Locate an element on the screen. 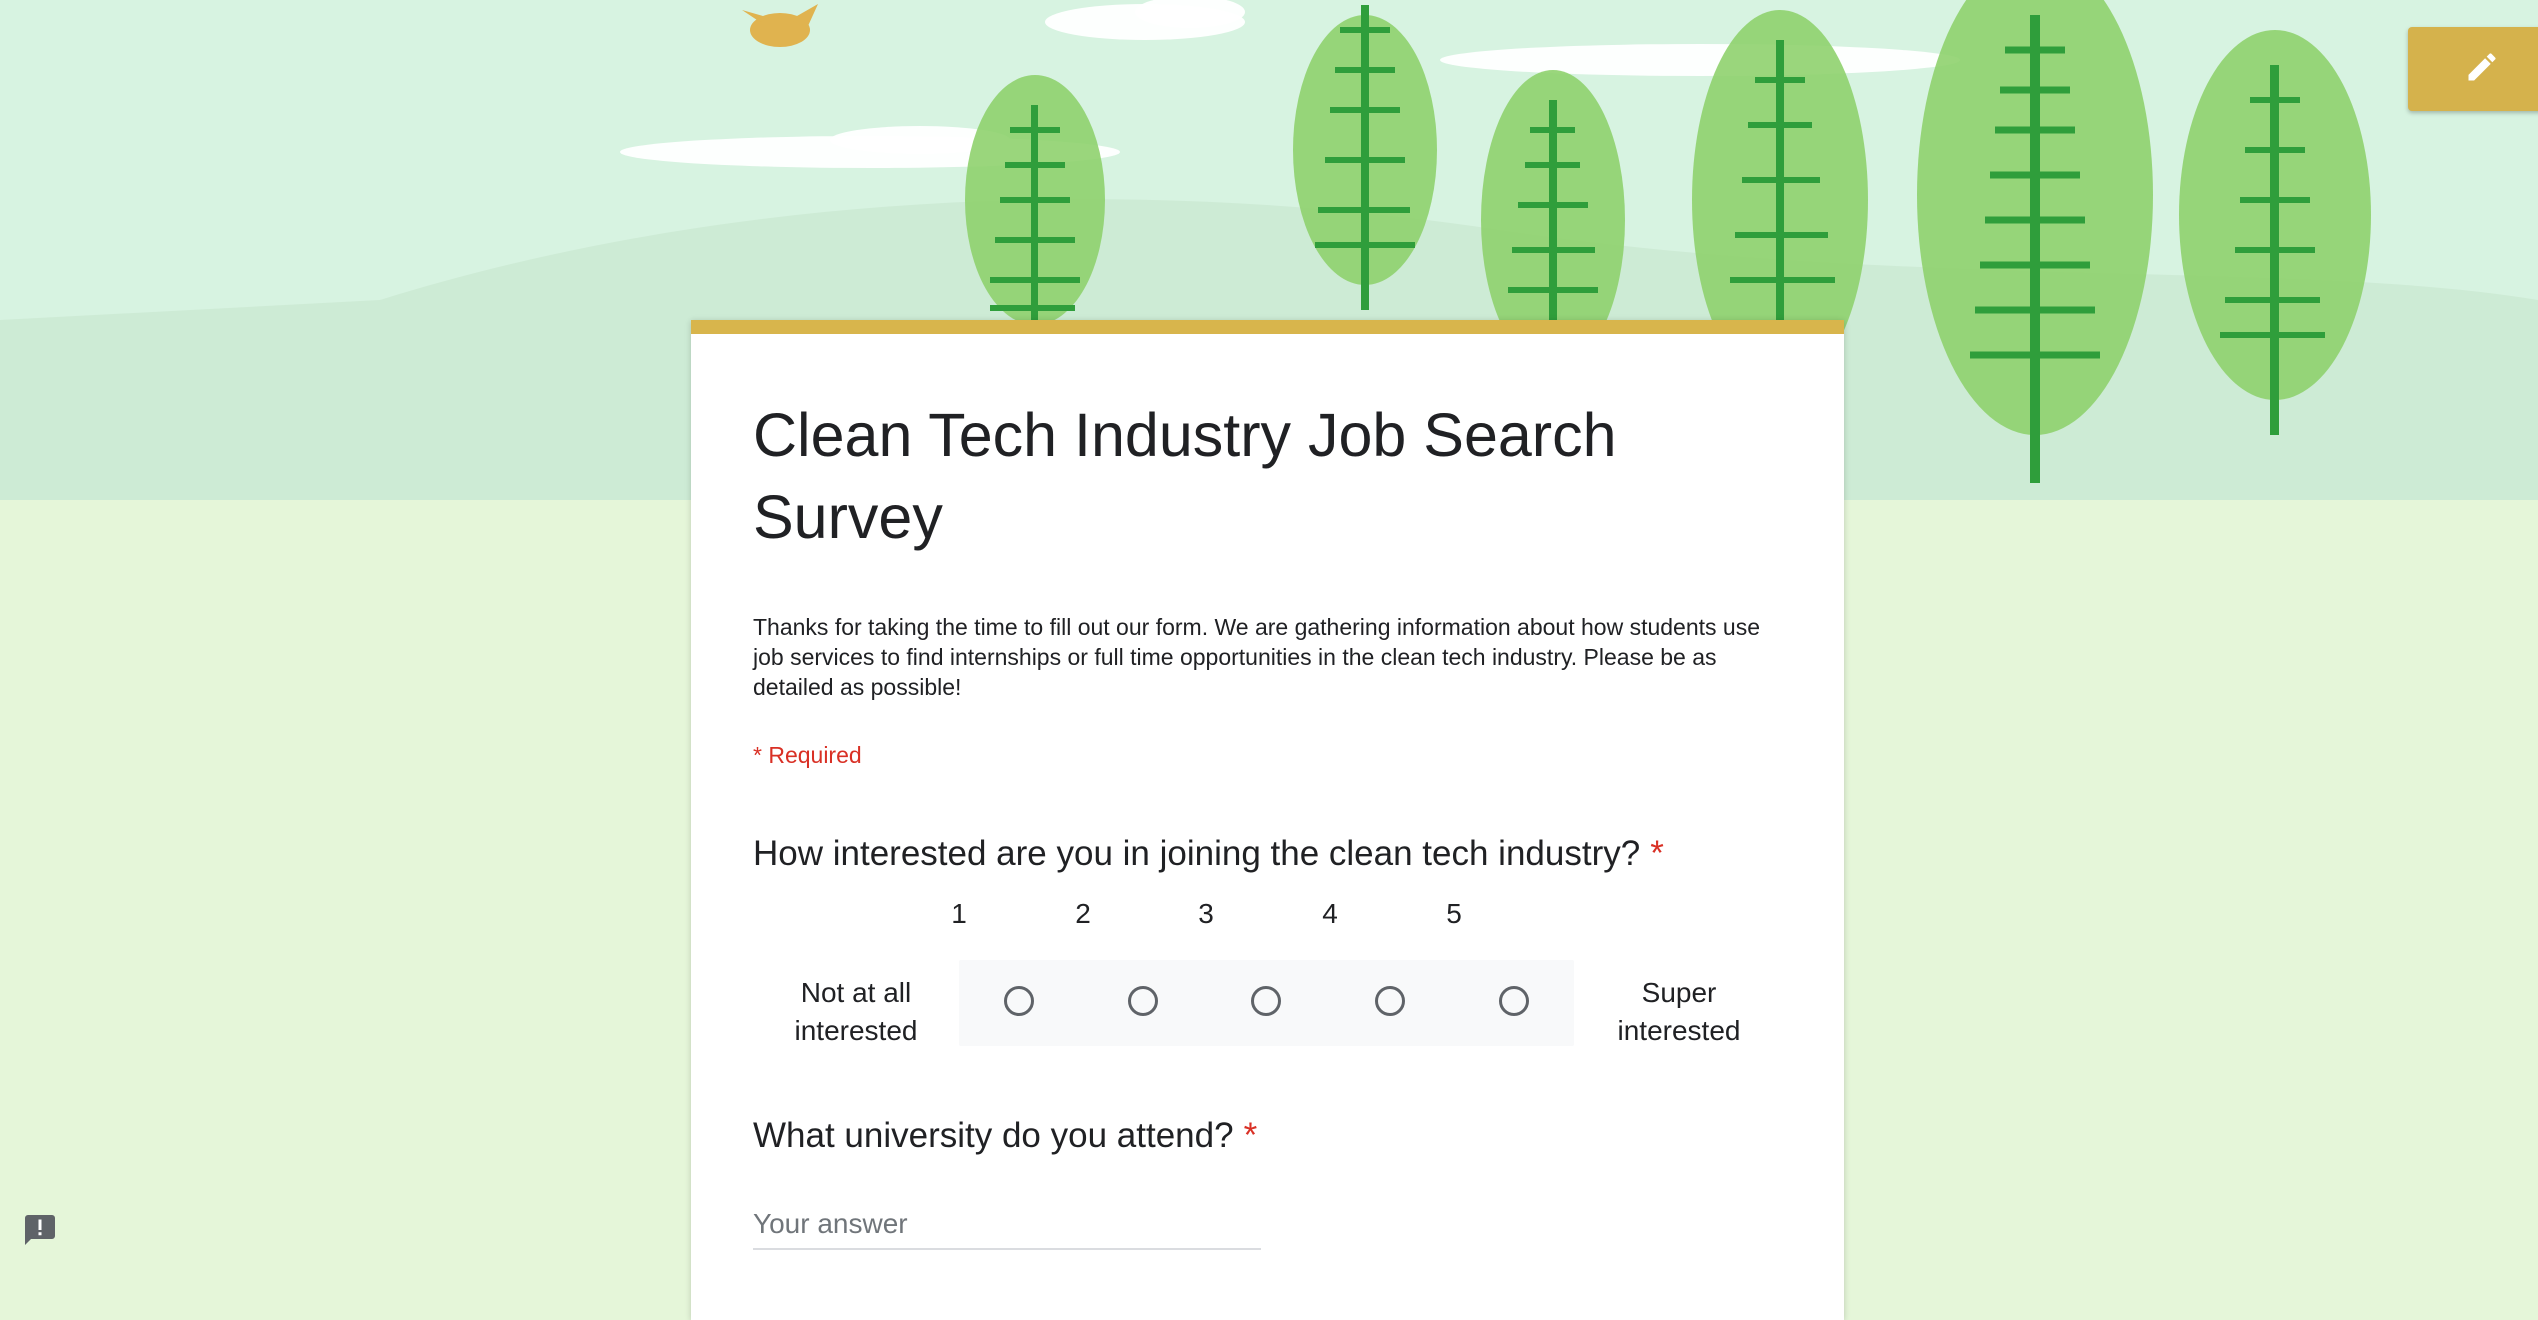  question-title-university: What university do you attend? * is located at coordinates (1005, 1136).